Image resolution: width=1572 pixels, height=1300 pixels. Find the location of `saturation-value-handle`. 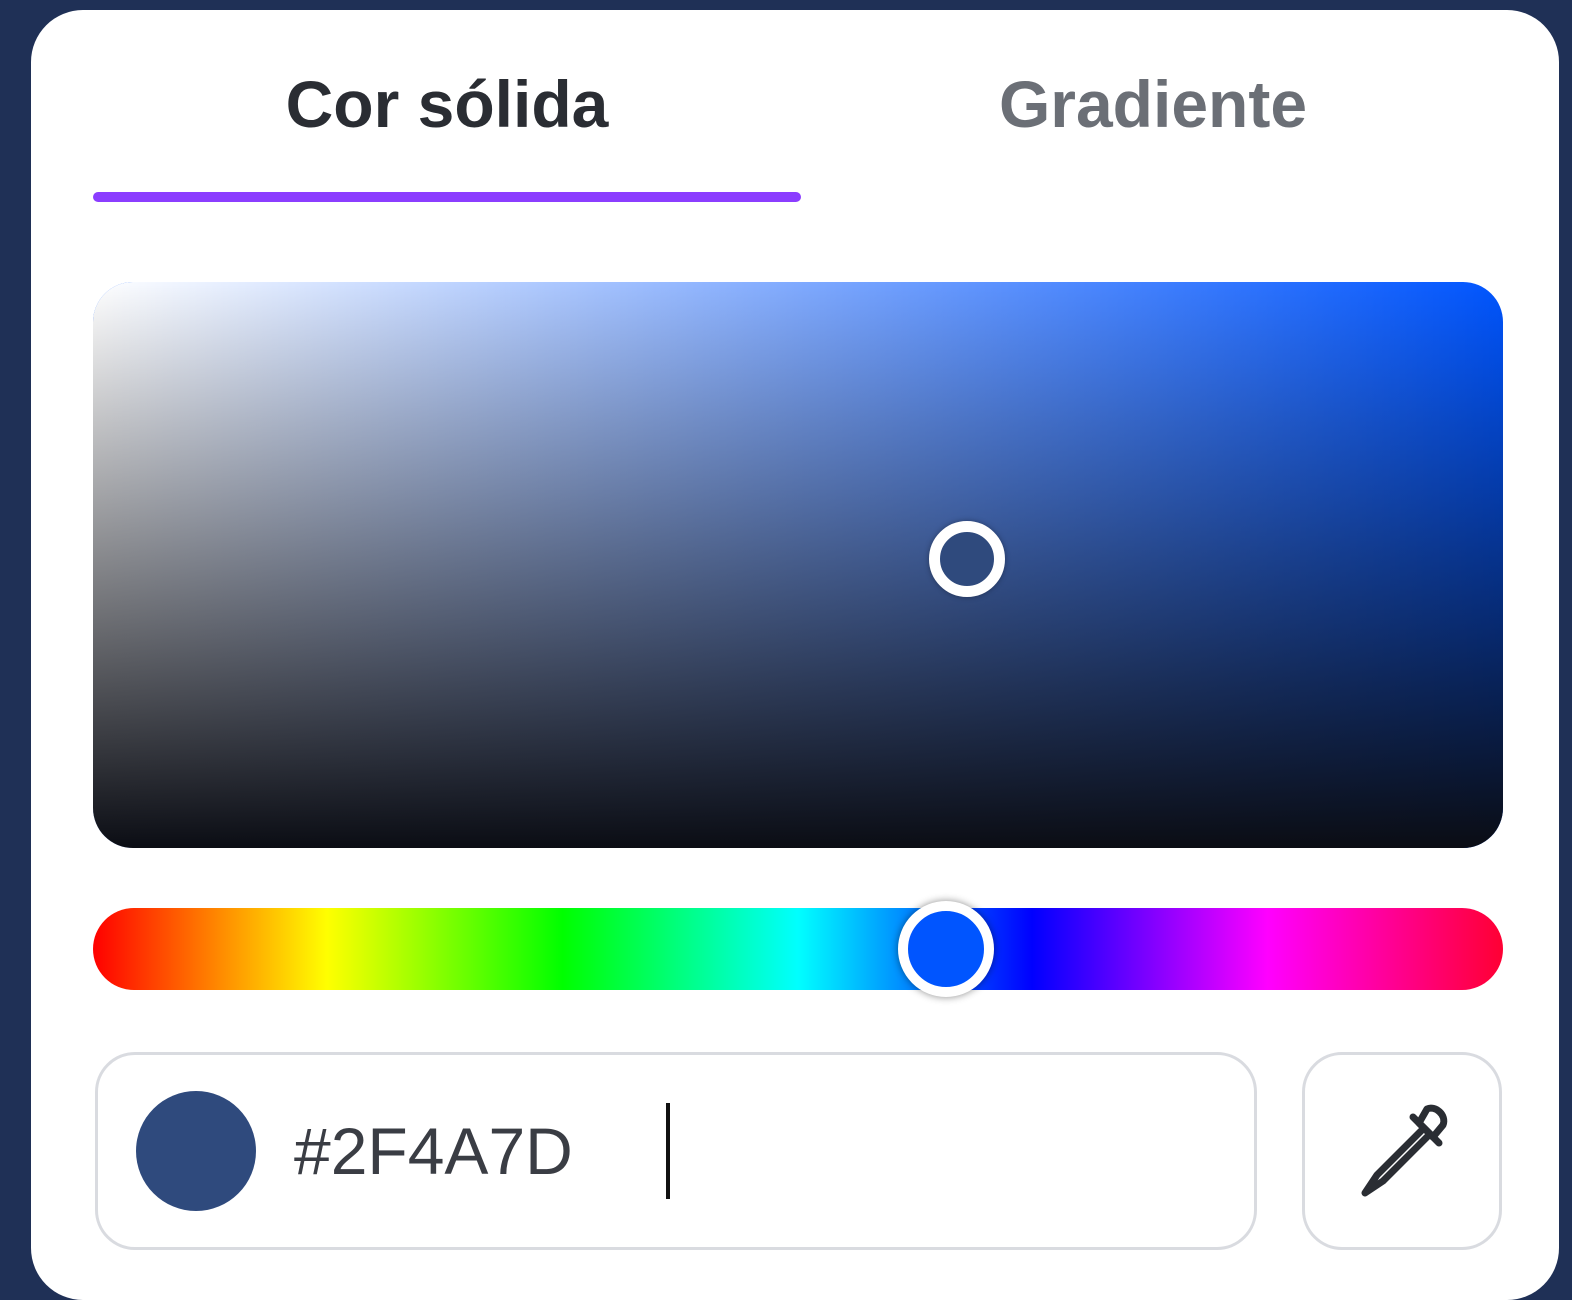

saturation-value-handle is located at coordinates (967, 559).